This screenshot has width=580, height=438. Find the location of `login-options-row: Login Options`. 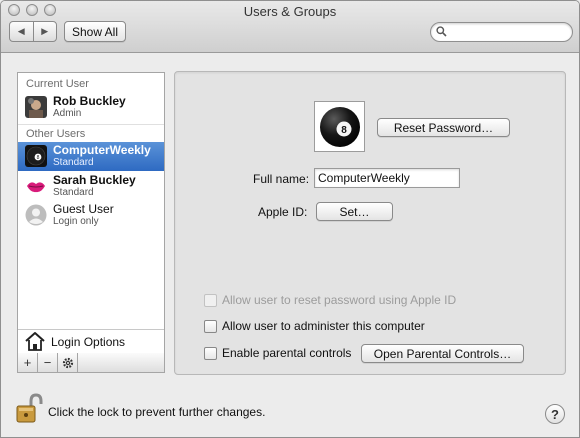

login-options-row: Login Options is located at coordinates (91, 341).